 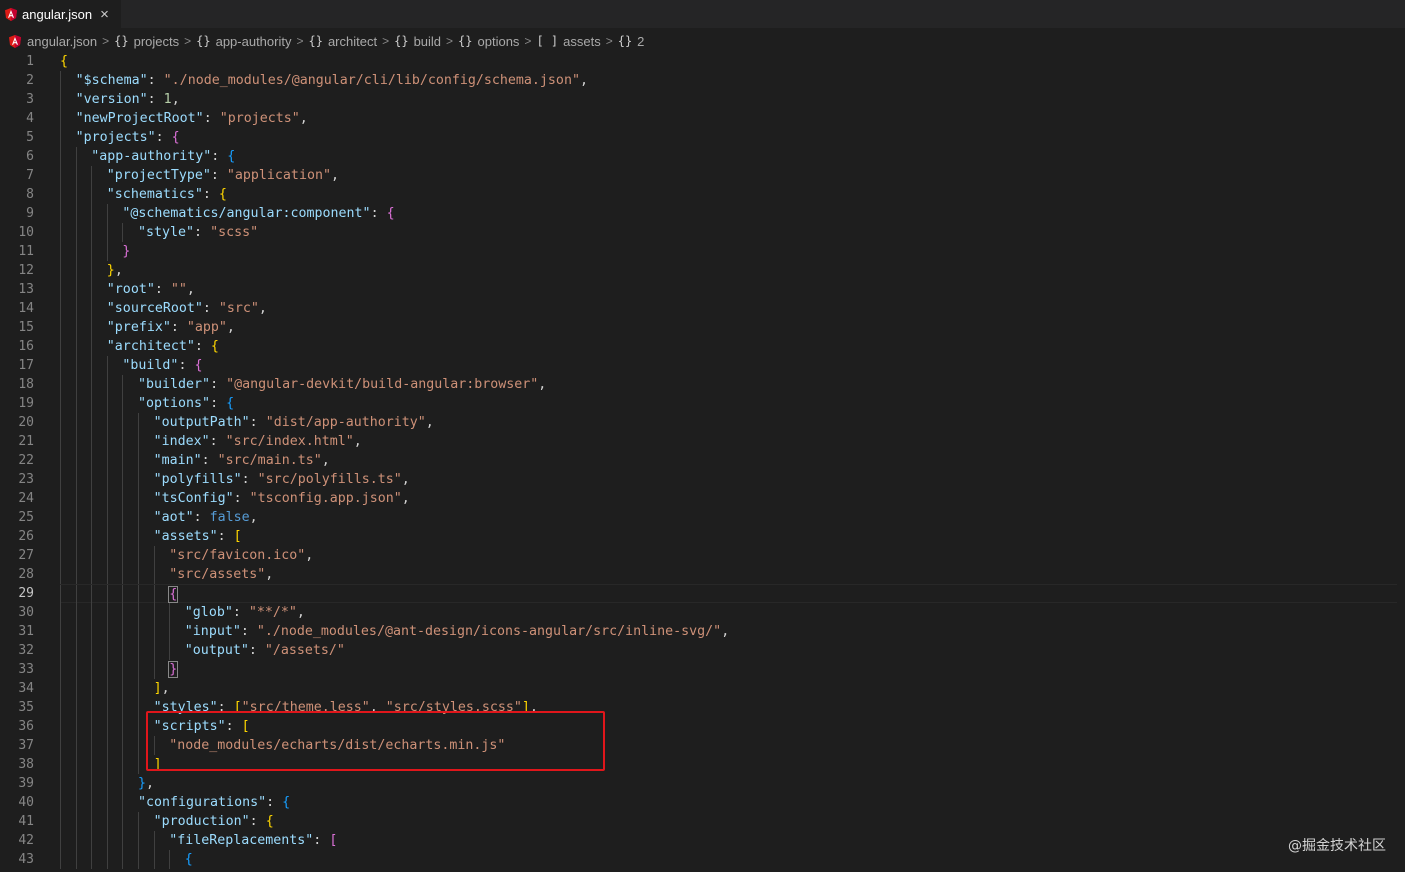 What do you see at coordinates (189, 859) in the screenshot?
I see `code-text: {` at bounding box center [189, 859].